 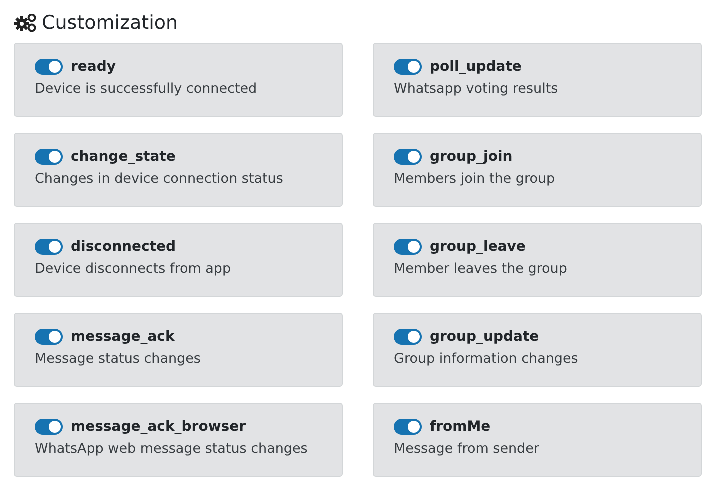 What do you see at coordinates (172, 449) in the screenshot?
I see `event-description: WhatsApp web message status changes` at bounding box center [172, 449].